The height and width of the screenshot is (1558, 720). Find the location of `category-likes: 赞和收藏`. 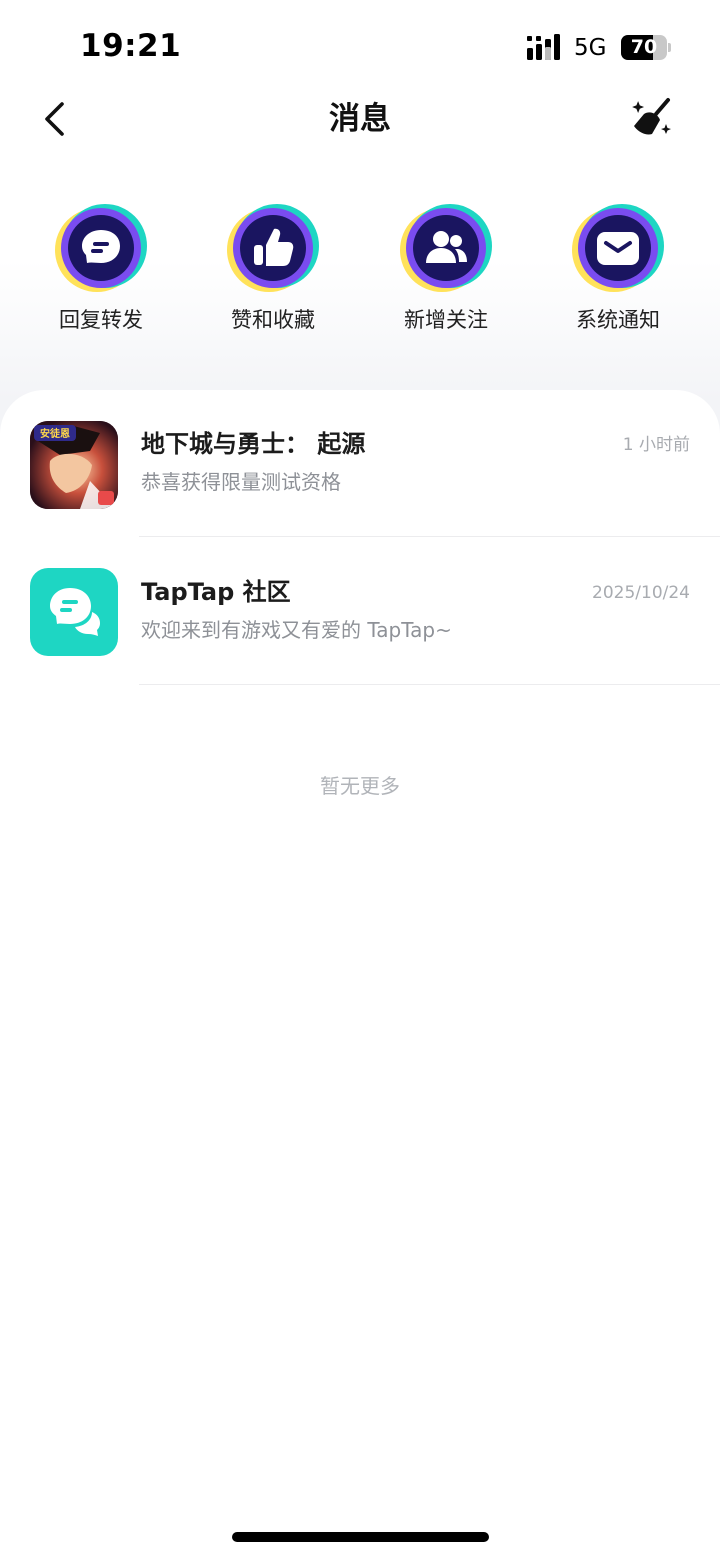

category-likes: 赞和收藏 is located at coordinates (273, 267).